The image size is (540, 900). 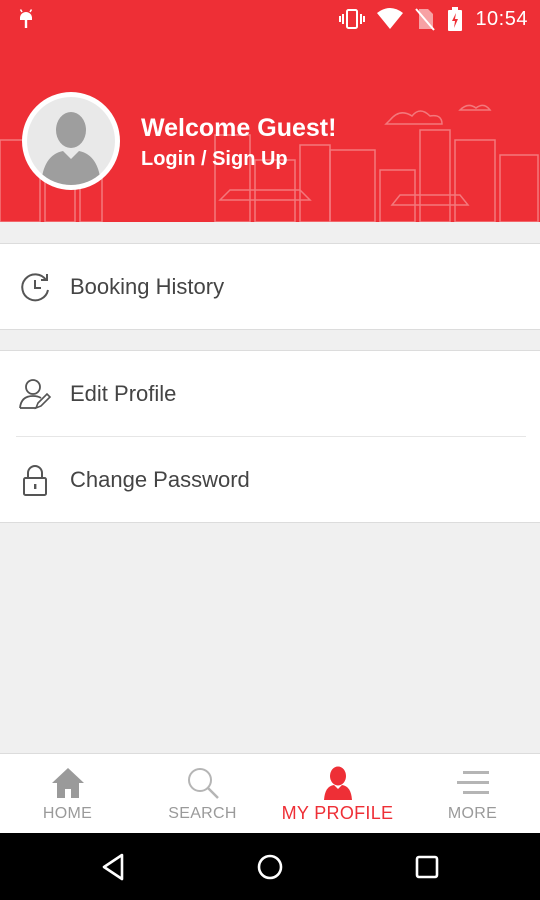 I want to click on history-clock-icon, so click(x=35, y=287).